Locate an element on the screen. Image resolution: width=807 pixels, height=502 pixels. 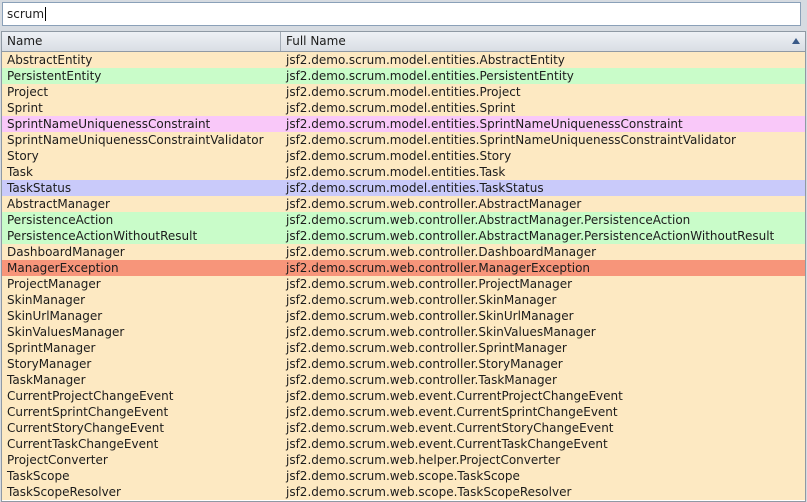
cell-name: CurrentTaskChangeEvent is located at coordinates (83, 444).